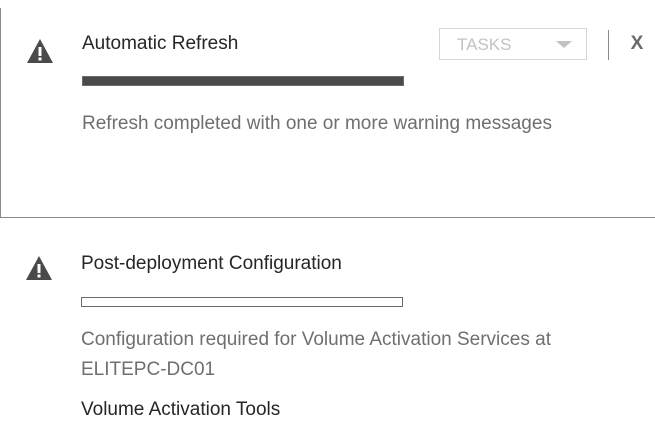 The image size is (655, 428). I want to click on volume-activation-tools-link: Volume Activation Tools, so click(180, 410).